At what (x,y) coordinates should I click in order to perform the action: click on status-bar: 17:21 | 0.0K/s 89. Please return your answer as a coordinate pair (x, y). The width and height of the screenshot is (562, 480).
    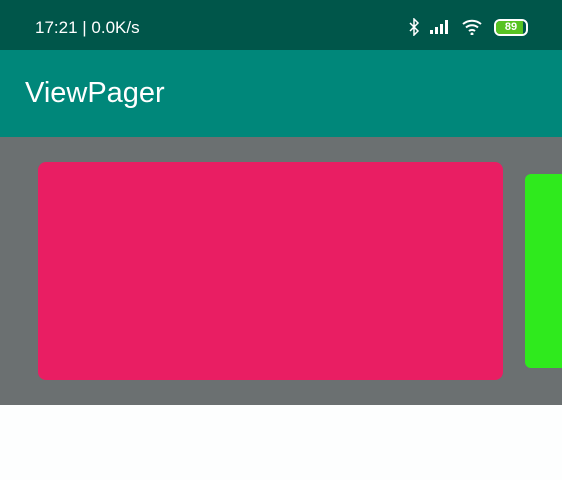
    Looking at the image, I should click on (281, 25).